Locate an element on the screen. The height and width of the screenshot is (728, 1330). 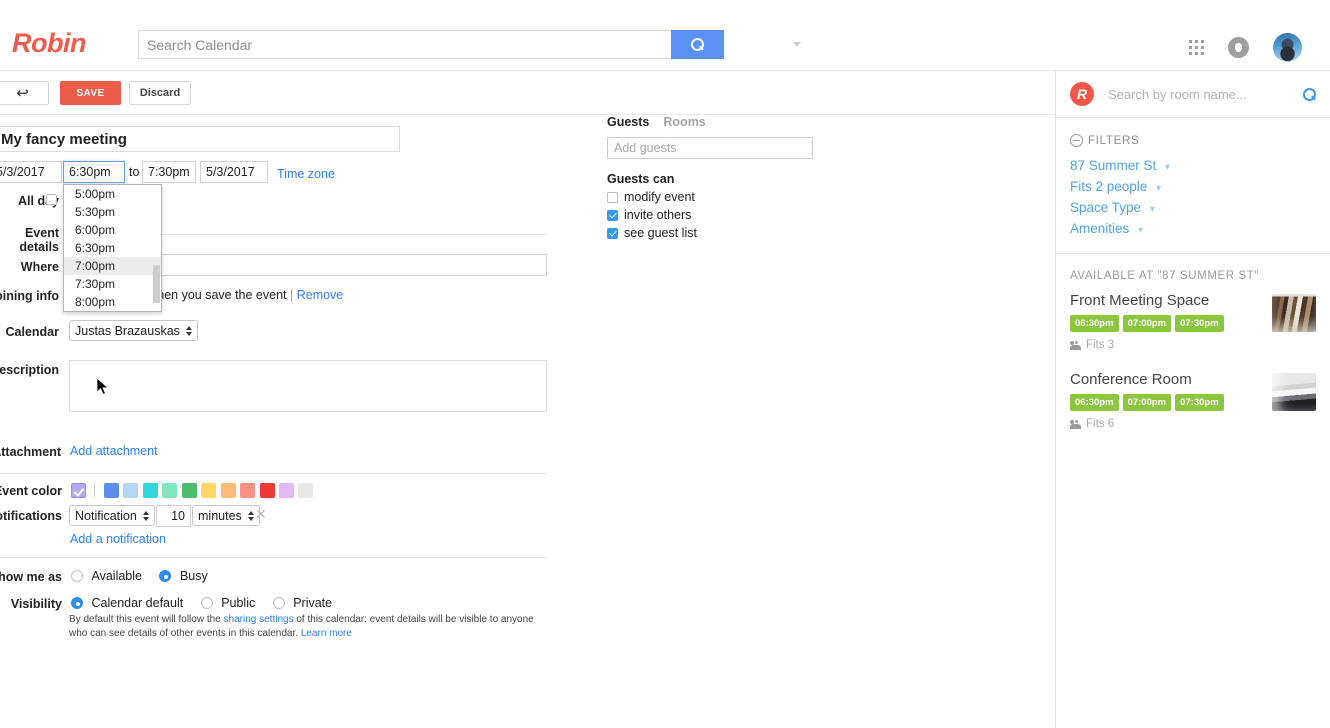
time-option: 5:00pm is located at coordinates (112, 194).